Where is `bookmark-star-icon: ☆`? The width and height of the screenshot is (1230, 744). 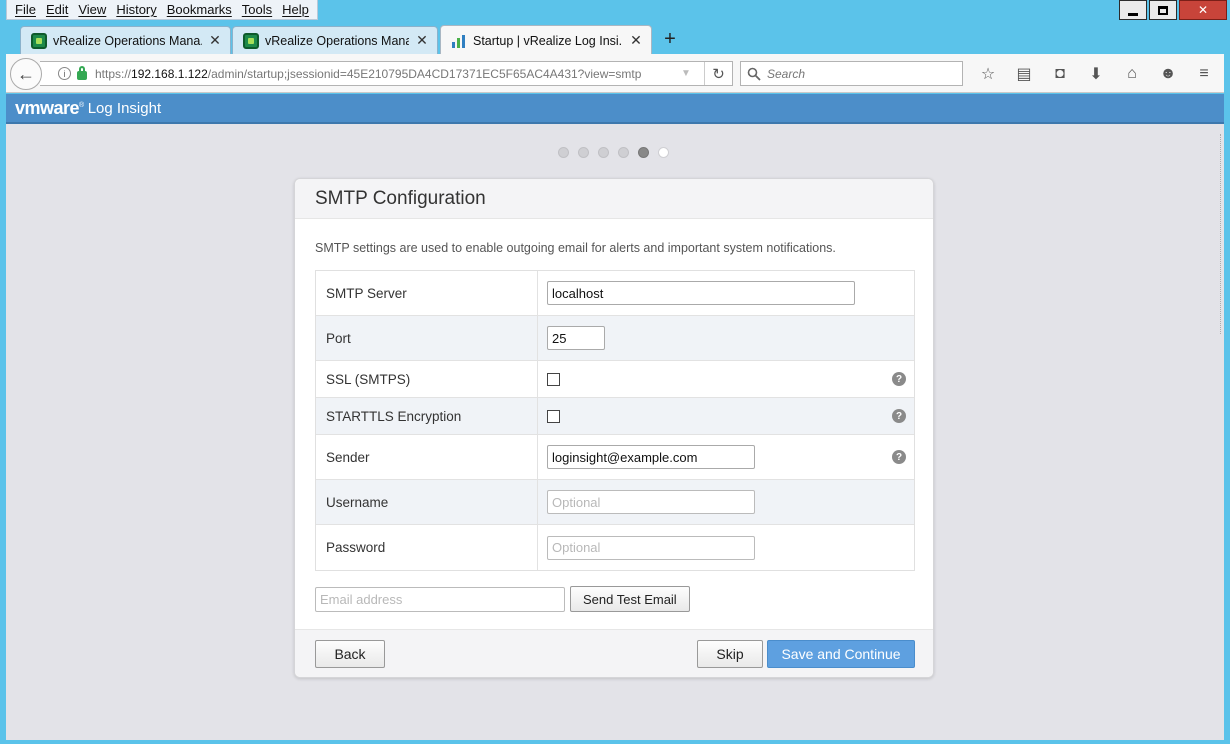 bookmark-star-icon: ☆ is located at coordinates (988, 74).